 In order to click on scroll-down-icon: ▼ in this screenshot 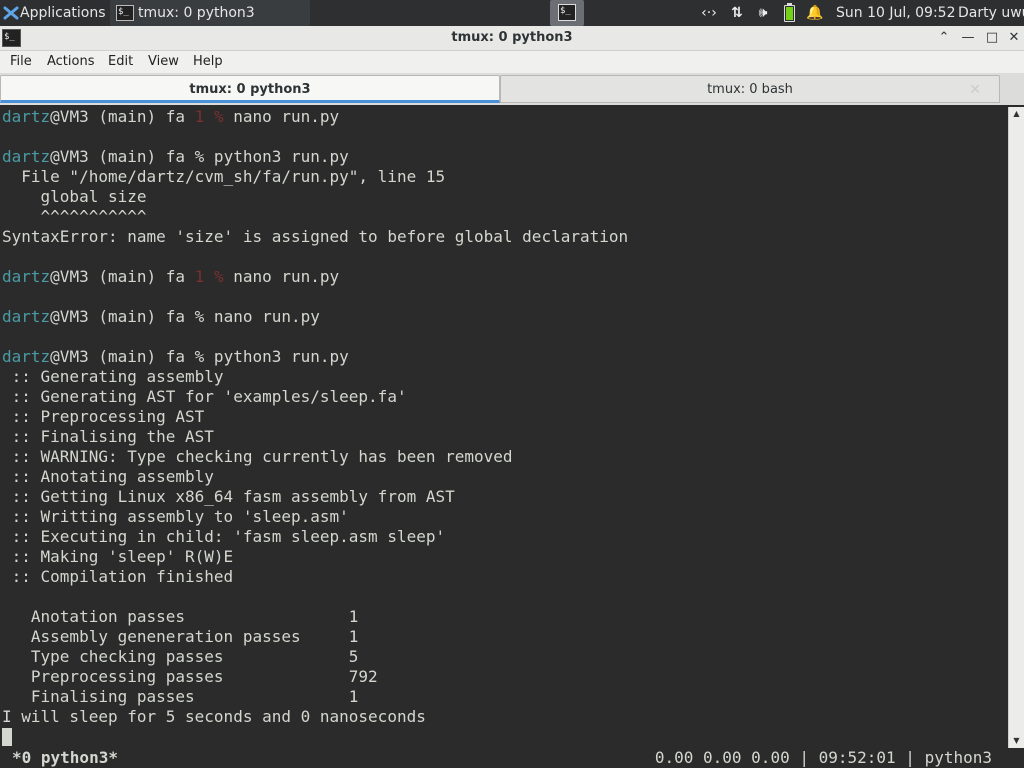, I will do `click(1016, 741)`.